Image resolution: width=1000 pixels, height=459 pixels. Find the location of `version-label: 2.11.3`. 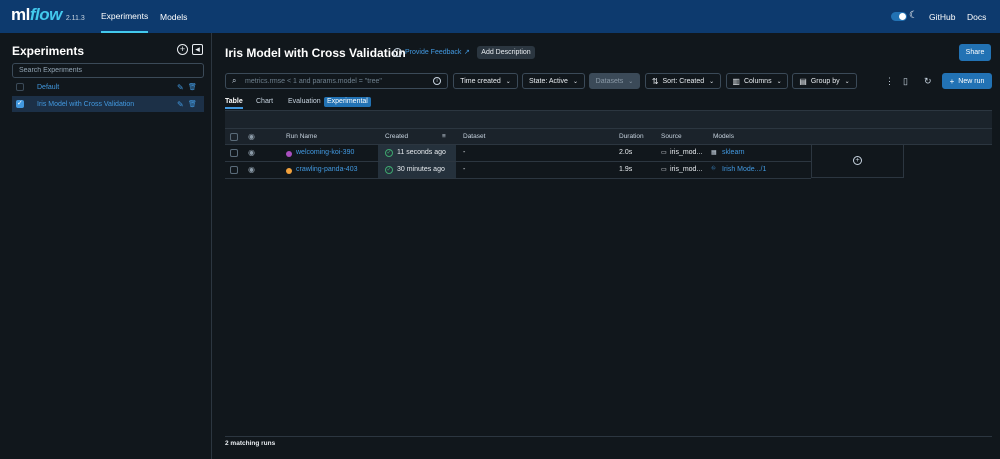

version-label: 2.11.3 is located at coordinates (75, 18).